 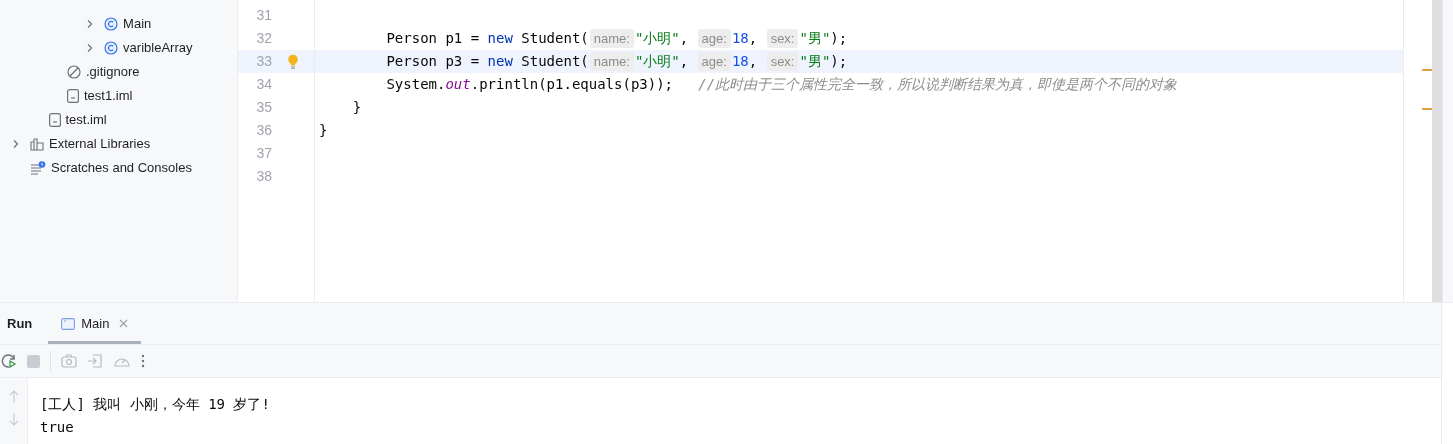 What do you see at coordinates (263, 38) in the screenshot?
I see `line-number: 32` at bounding box center [263, 38].